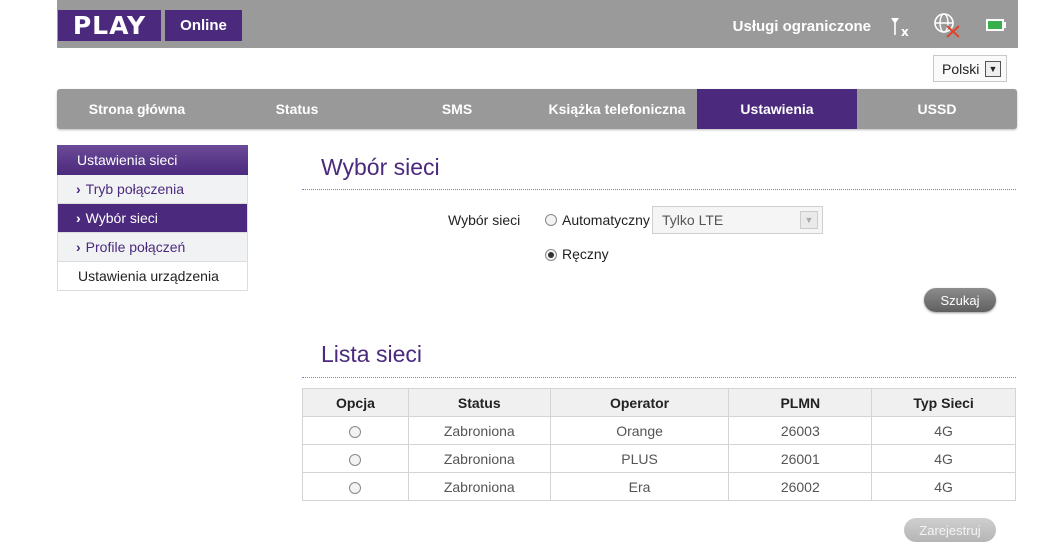 The image size is (1046, 554). I want to click on operator-cell: PLUS, so click(639, 458).